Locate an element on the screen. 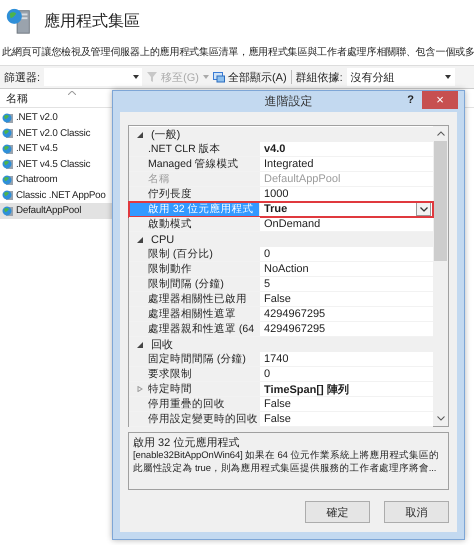 The image size is (474, 545). close-button: × is located at coordinates (440, 100).